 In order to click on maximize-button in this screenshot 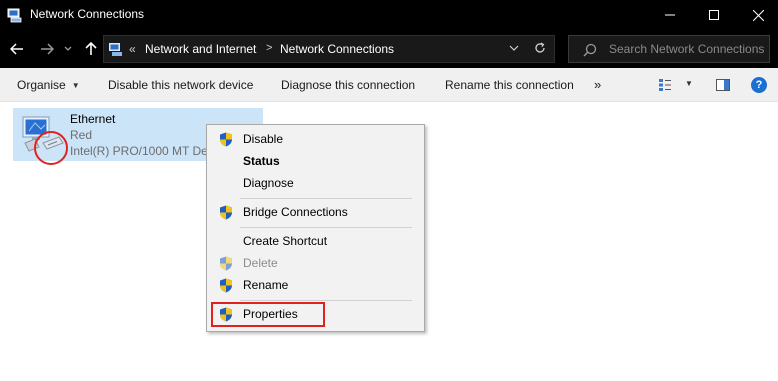, I will do `click(714, 15)`.